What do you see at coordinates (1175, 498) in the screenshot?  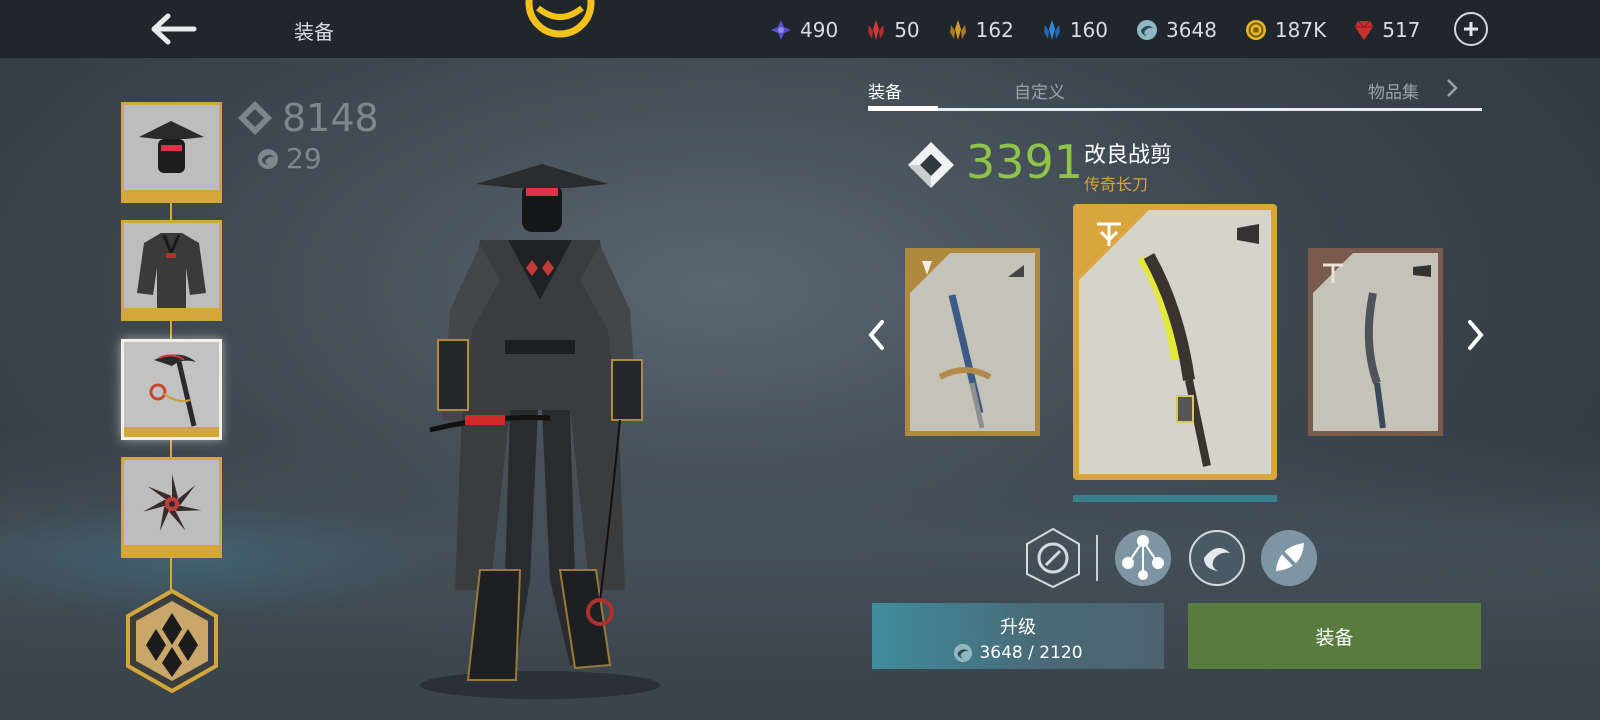 I see `item-card-indicator` at bounding box center [1175, 498].